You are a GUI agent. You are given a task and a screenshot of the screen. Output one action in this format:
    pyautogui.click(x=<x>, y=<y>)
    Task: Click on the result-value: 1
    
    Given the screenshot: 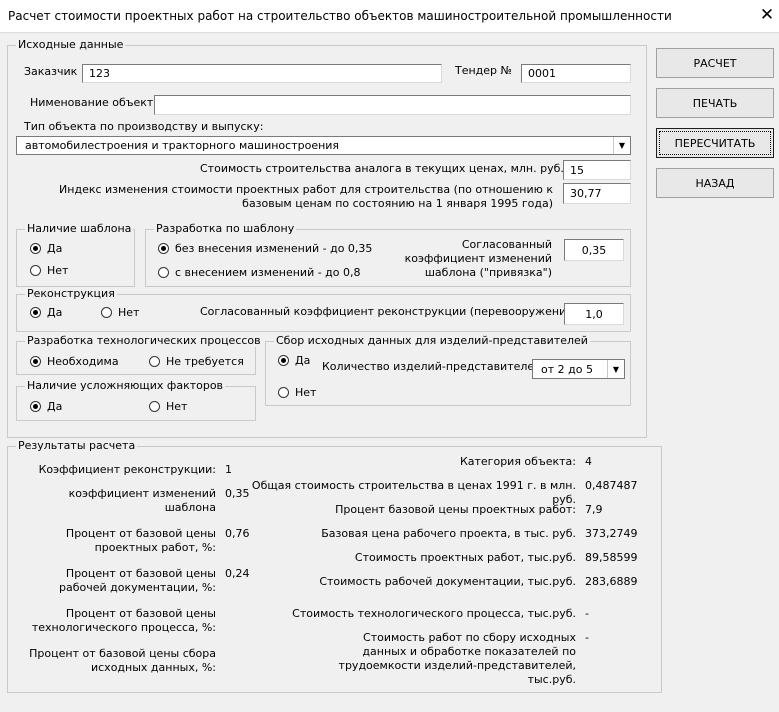 What is the action you would take?
    pyautogui.click(x=228, y=469)
    